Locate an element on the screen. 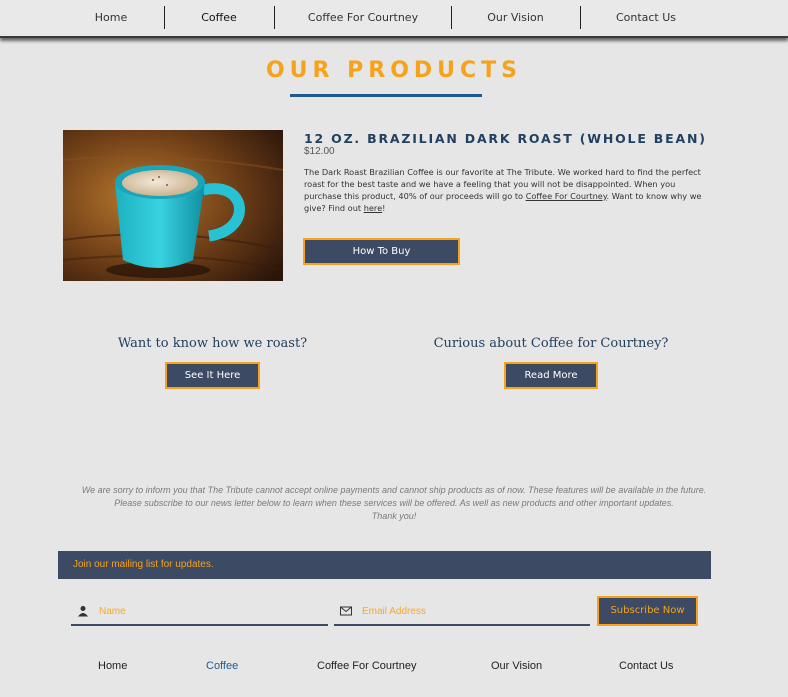 The width and height of the screenshot is (788, 697). how-to-buy-button: How To Buy is located at coordinates (381, 251).